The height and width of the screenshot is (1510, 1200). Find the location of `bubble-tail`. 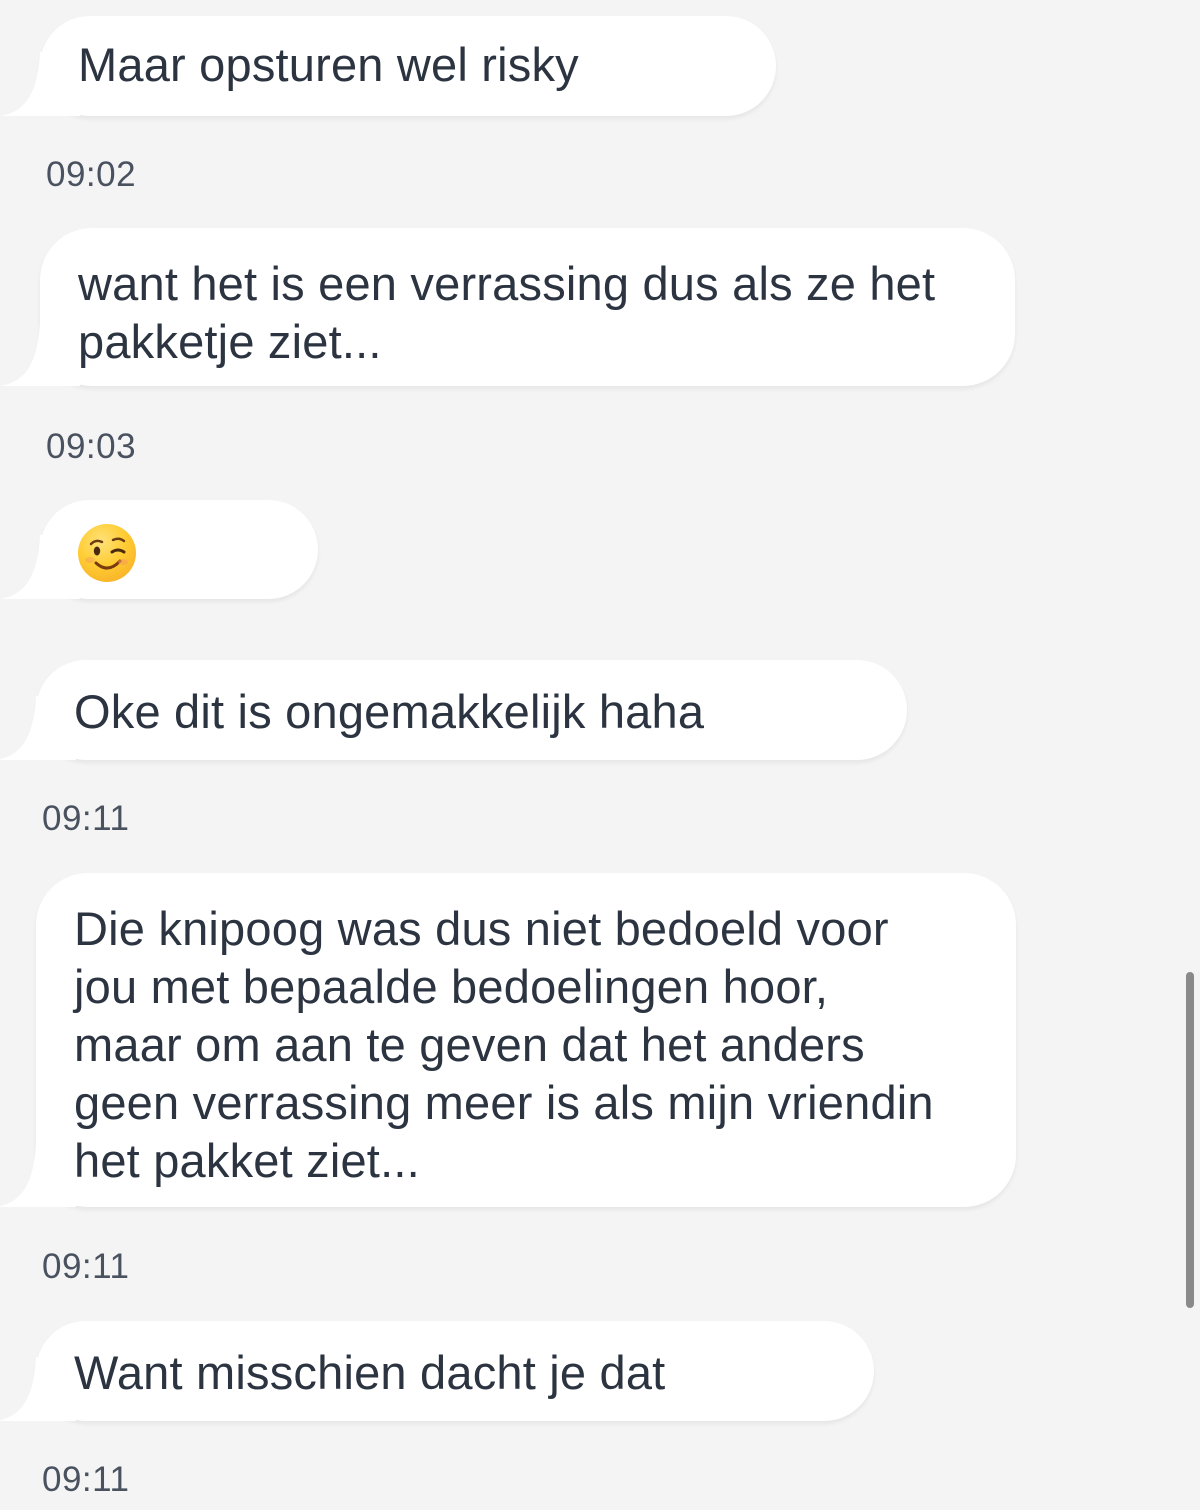

bubble-tail is located at coordinates (40, 567).